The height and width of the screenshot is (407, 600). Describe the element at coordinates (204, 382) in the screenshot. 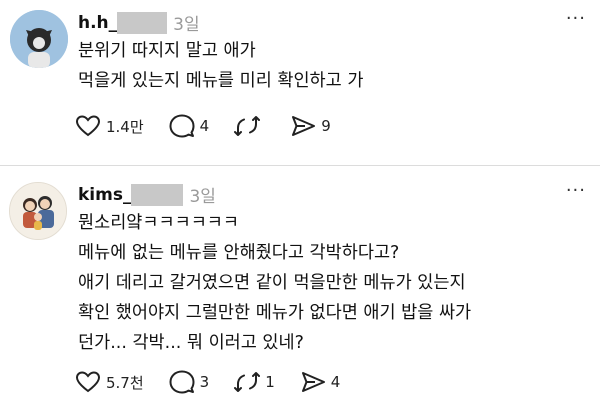

I see `comment-count: 3` at that location.